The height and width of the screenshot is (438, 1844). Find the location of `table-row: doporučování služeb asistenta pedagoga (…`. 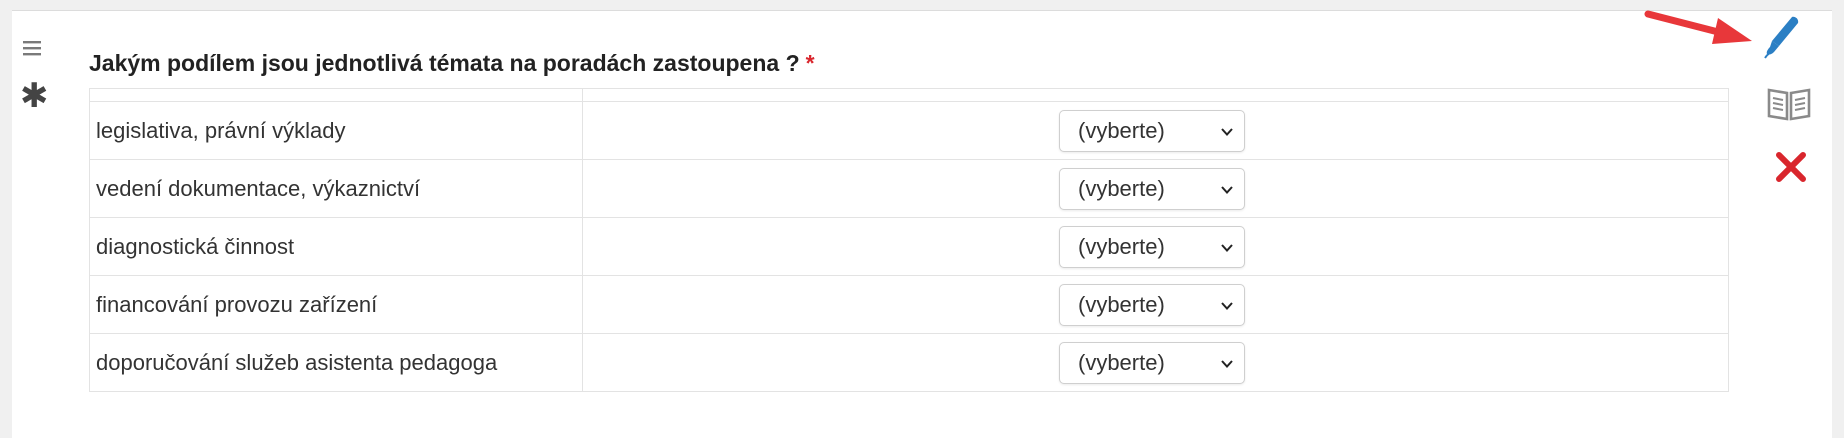

table-row: doporučování služeb asistenta pedagoga (… is located at coordinates (909, 362).